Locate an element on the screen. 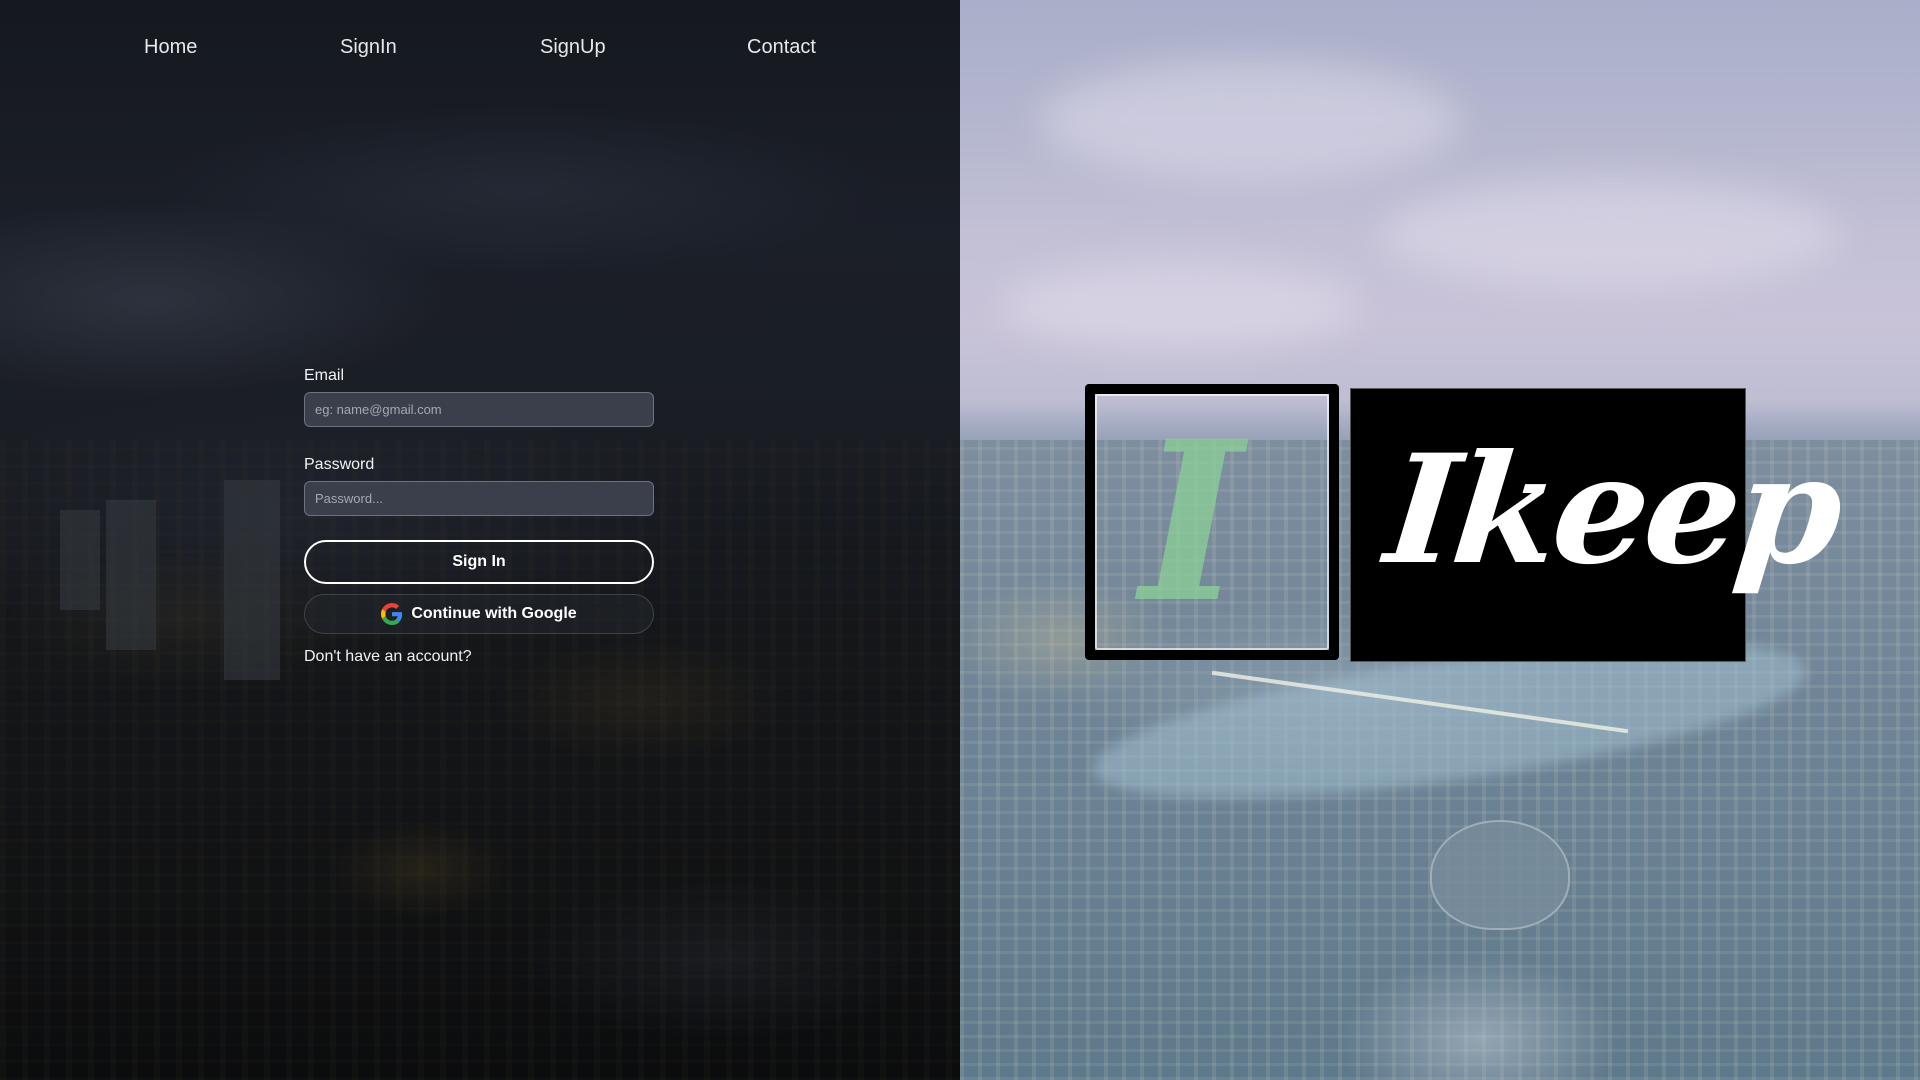 Image resolution: width=1920 pixels, height=1080 pixels. google-g-icon is located at coordinates (392, 614).